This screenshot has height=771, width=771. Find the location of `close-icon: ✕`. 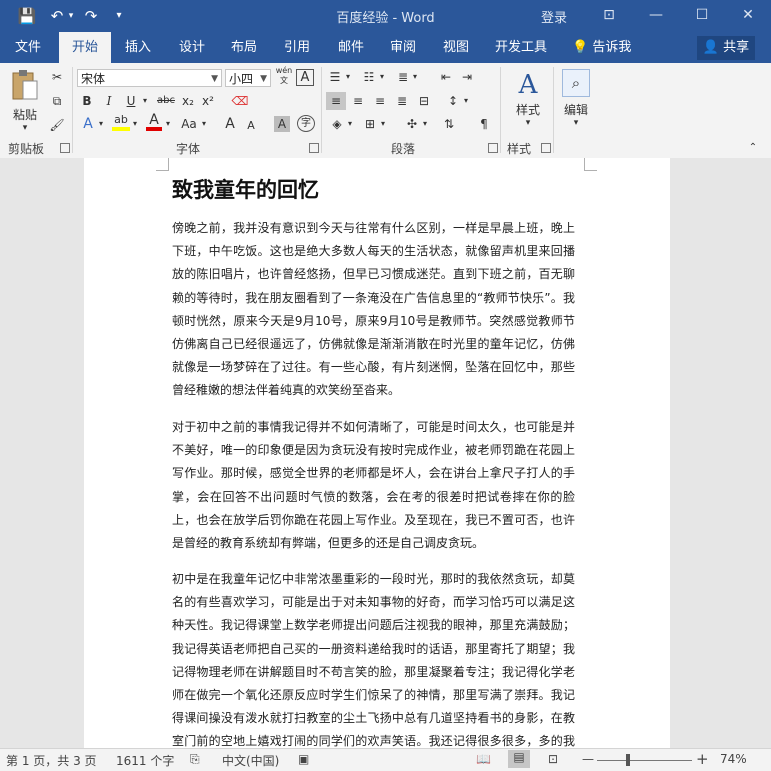

close-icon: ✕ is located at coordinates (748, 15).